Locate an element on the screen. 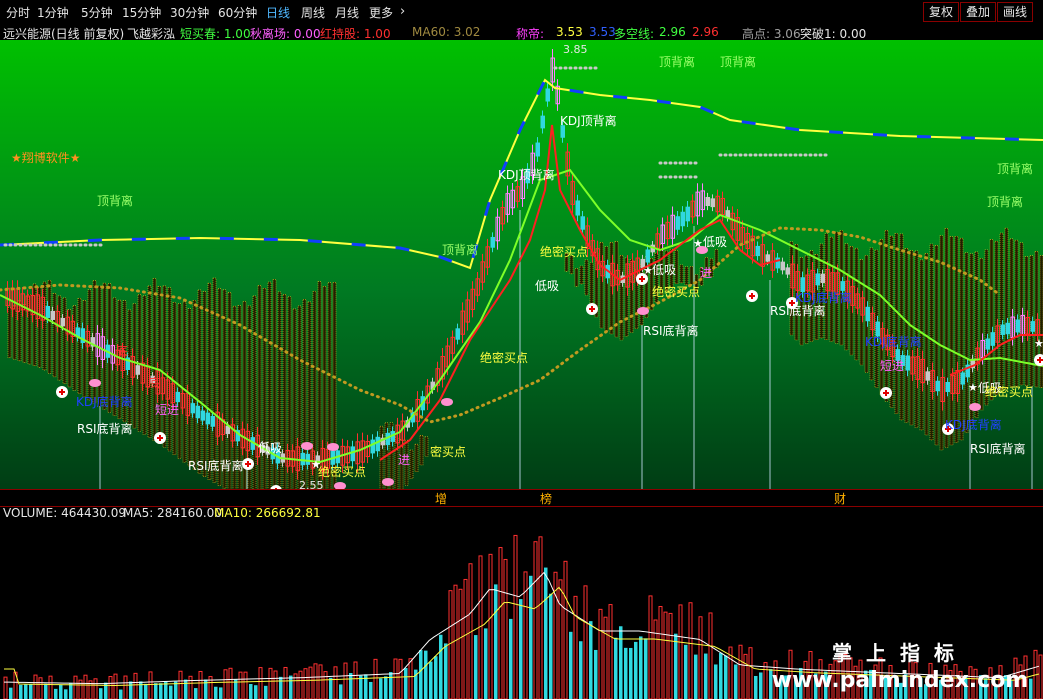 The image size is (1043, 699). period-tab-daily: 日线 is located at coordinates (278, 12).